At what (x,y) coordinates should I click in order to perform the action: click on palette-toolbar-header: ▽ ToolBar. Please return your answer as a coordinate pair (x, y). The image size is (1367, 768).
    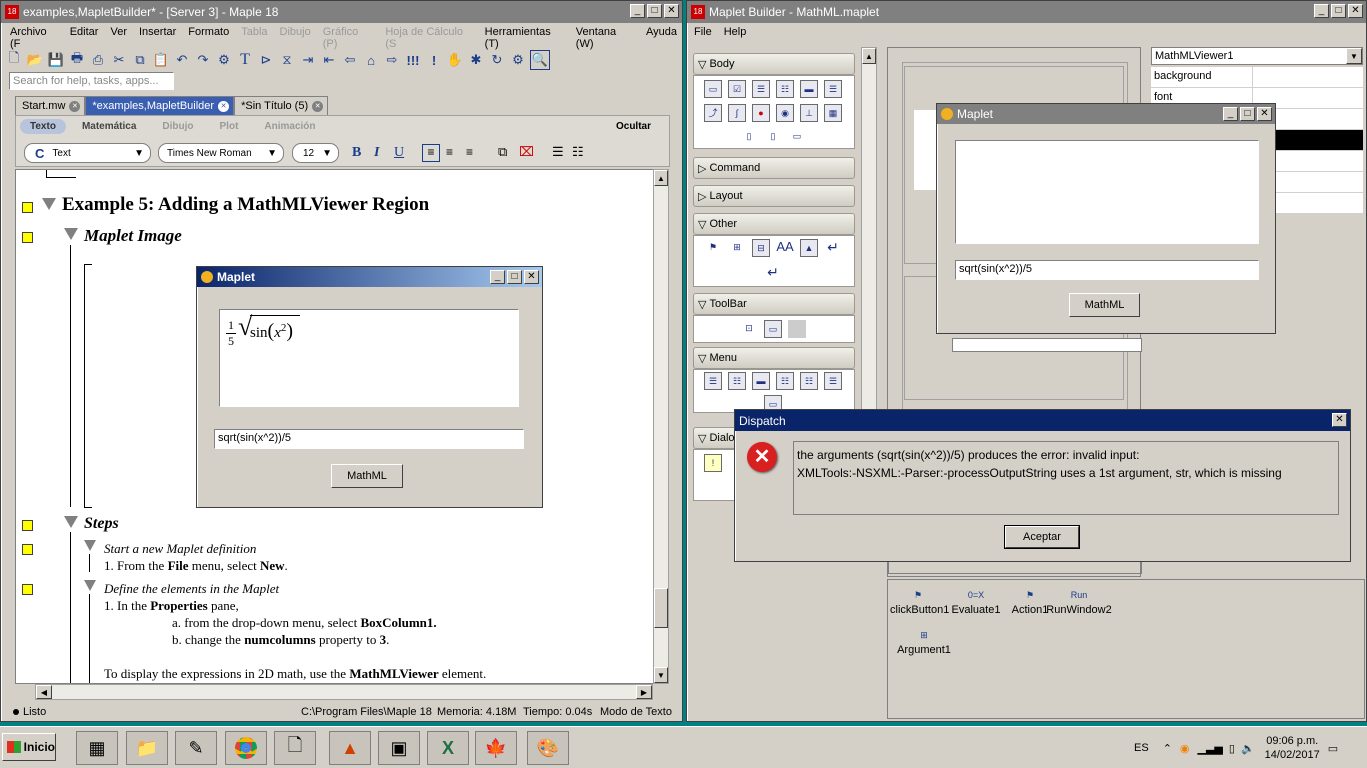
    Looking at the image, I should click on (774, 304).